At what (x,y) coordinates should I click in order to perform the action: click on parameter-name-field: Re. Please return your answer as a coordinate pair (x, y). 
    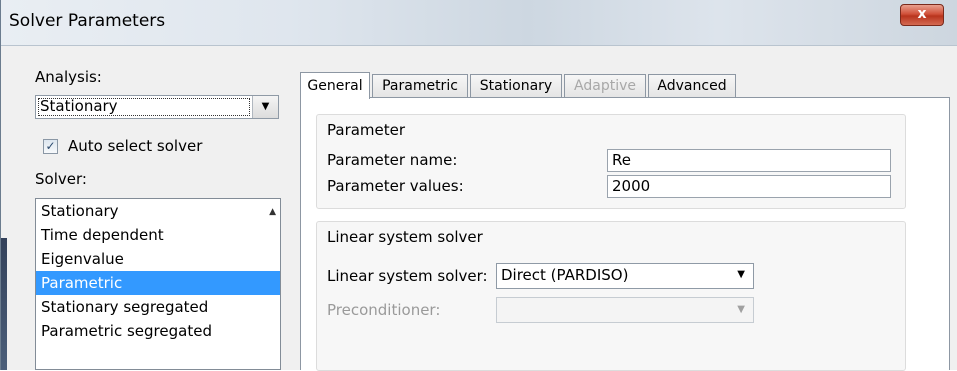
    Looking at the image, I should click on (749, 160).